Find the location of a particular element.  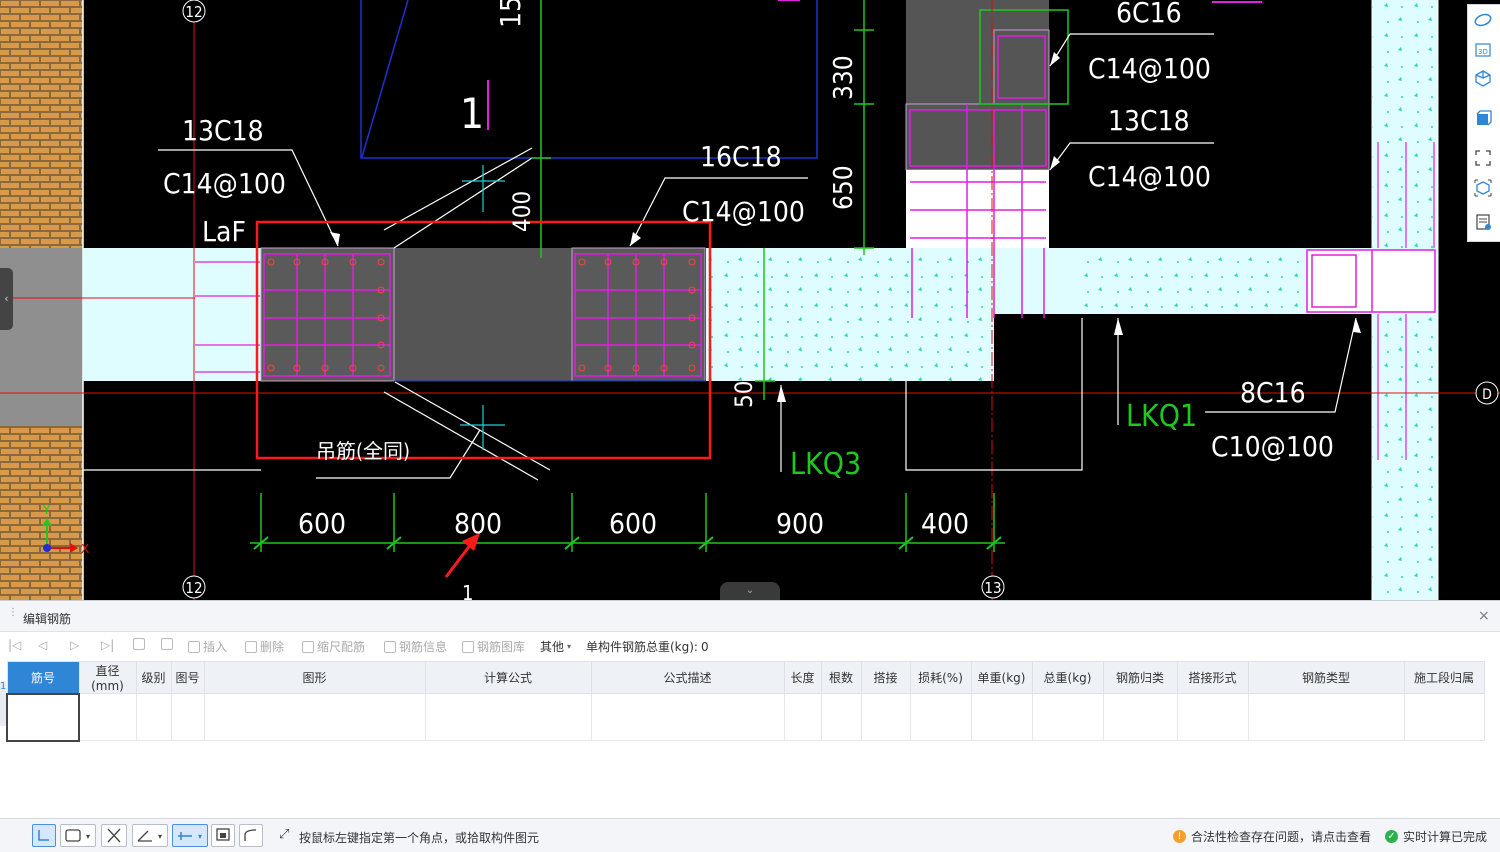

column-header: 损耗(%) is located at coordinates (940, 677).